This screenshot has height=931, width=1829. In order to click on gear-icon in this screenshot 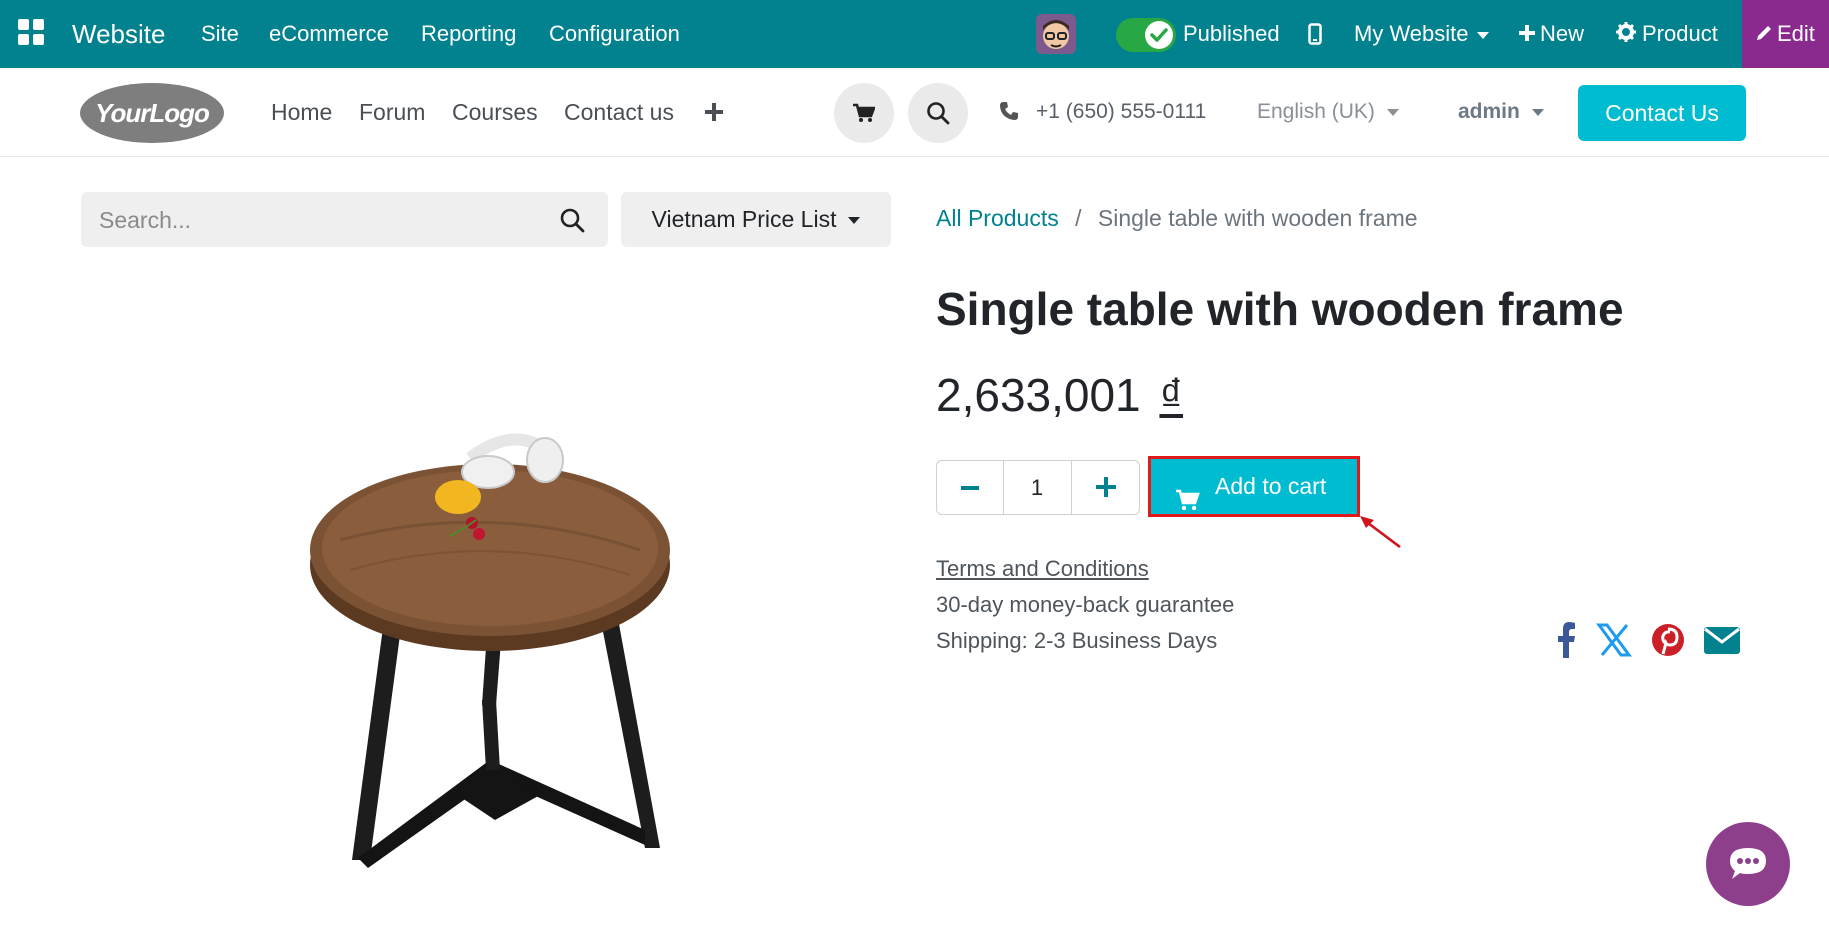, I will do `click(1626, 35)`.